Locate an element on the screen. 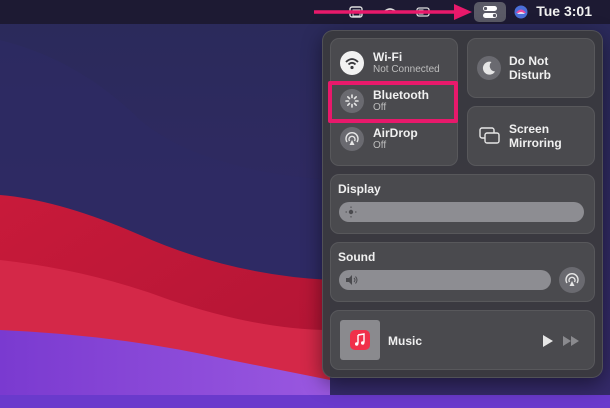 The width and height of the screenshot is (610, 408). airdrop-toggle is located at coordinates (352, 139).